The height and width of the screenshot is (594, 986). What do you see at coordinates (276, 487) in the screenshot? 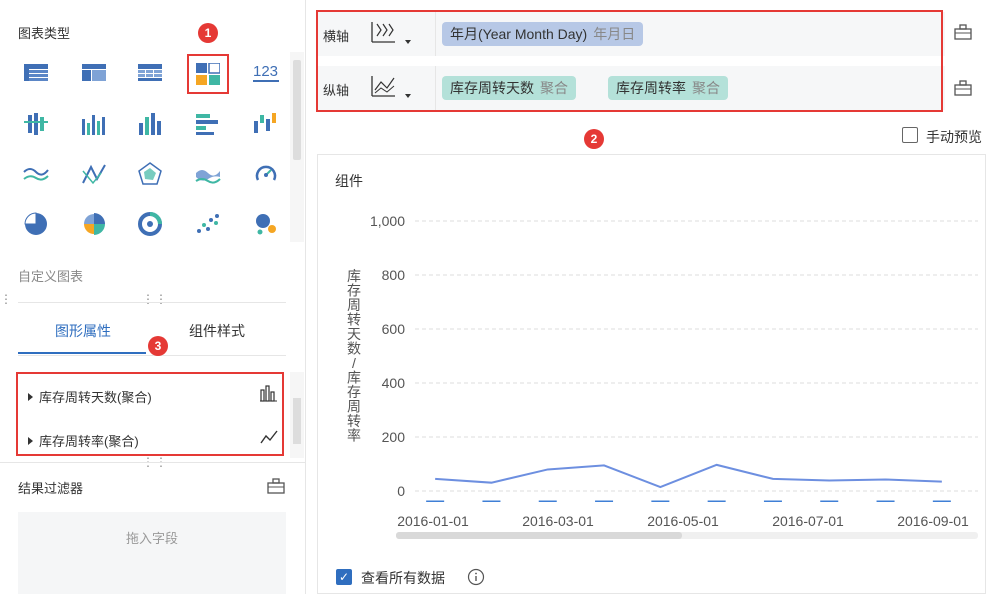
I see `toolbox-icon` at bounding box center [276, 487].